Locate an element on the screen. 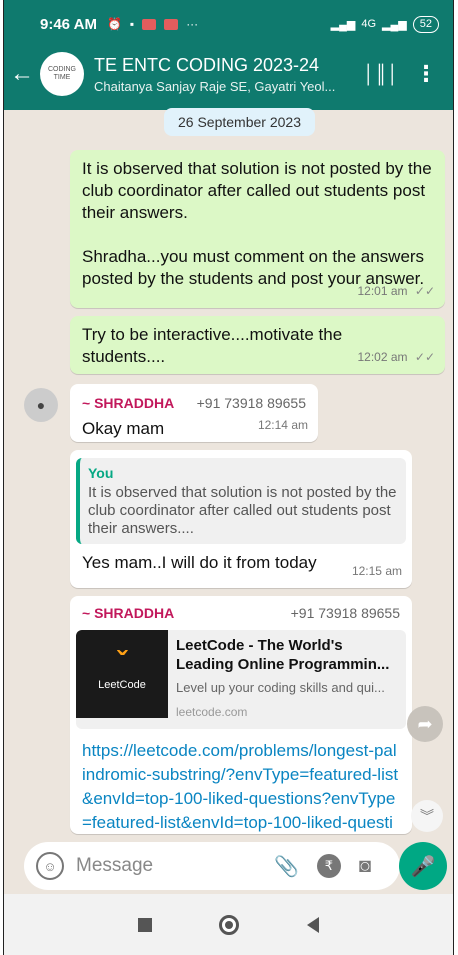 Image resolution: width=458 pixels, height=955 pixels. system-icons: ▂▄▆ 4G ▂▄▆ 52 is located at coordinates (384, 24).